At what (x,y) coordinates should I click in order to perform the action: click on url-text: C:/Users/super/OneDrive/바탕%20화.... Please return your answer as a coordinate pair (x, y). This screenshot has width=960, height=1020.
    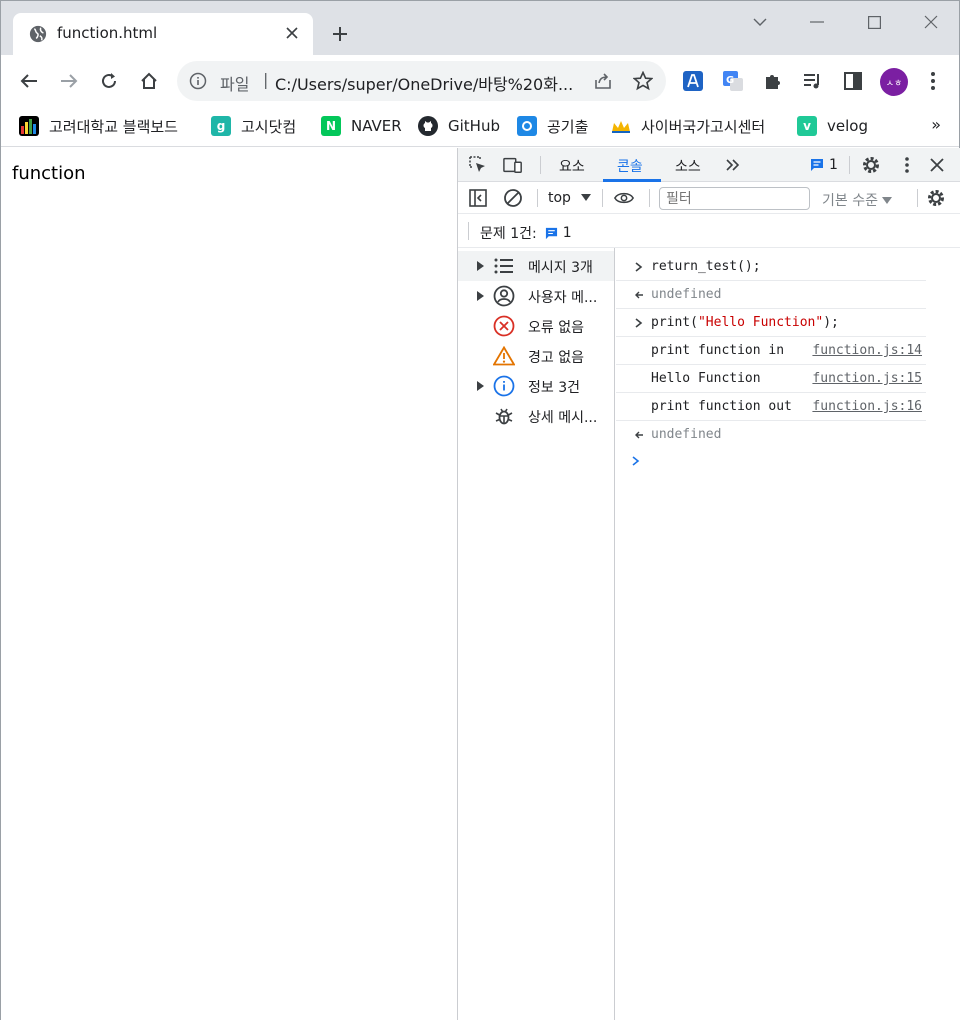
    Looking at the image, I should click on (427, 83).